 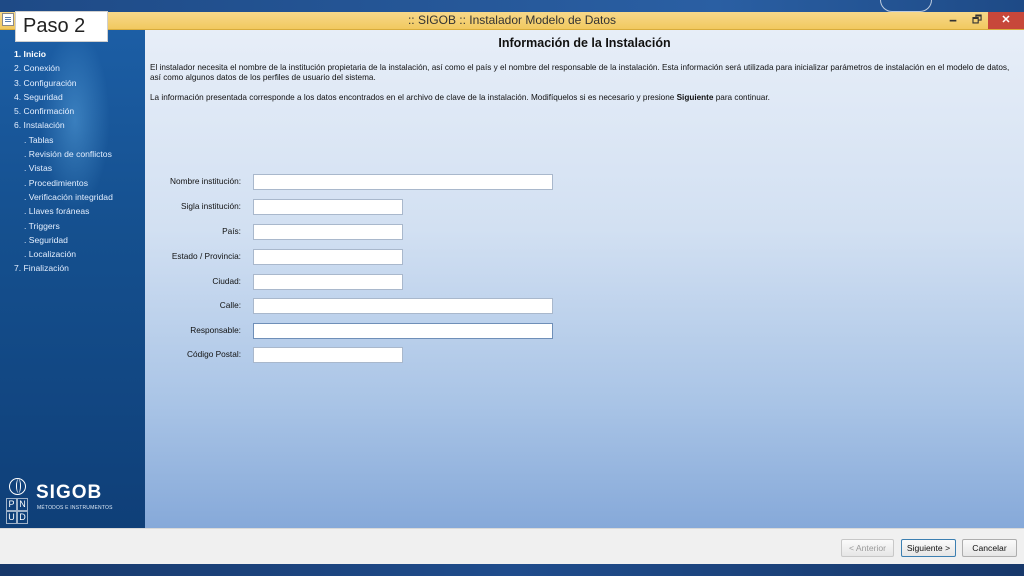 What do you see at coordinates (928, 548) in the screenshot?
I see `next-button: Siguiente >` at bounding box center [928, 548].